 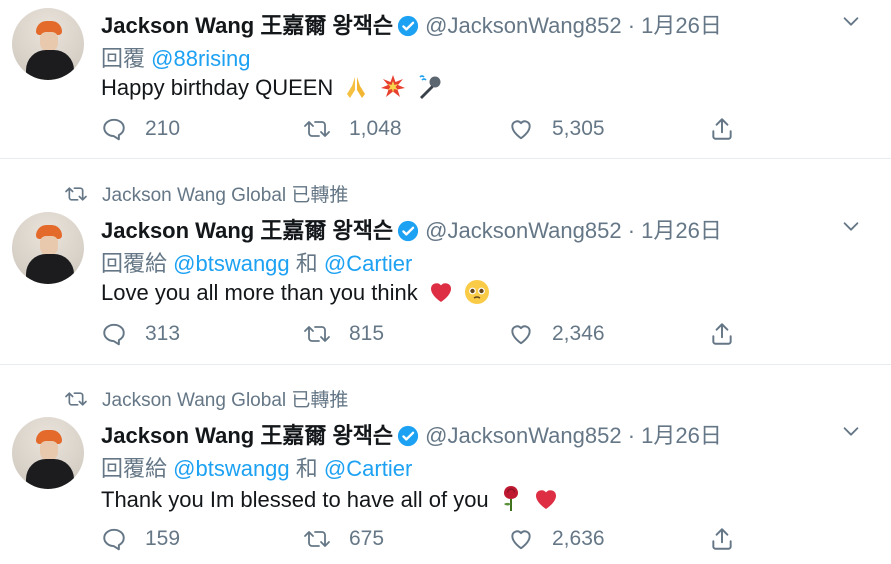 I want to click on reply-context: 回覆 @88rising, so click(x=176, y=57).